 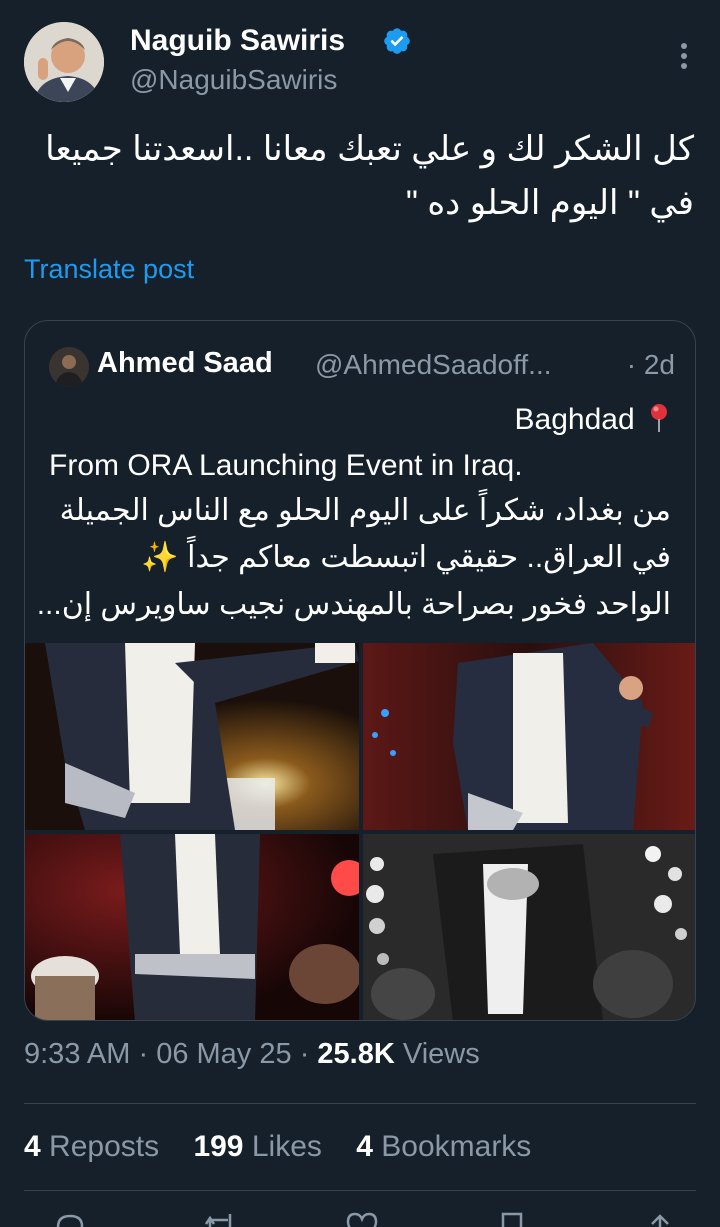 What do you see at coordinates (70, 1219) in the screenshot?
I see `reply-icon` at bounding box center [70, 1219].